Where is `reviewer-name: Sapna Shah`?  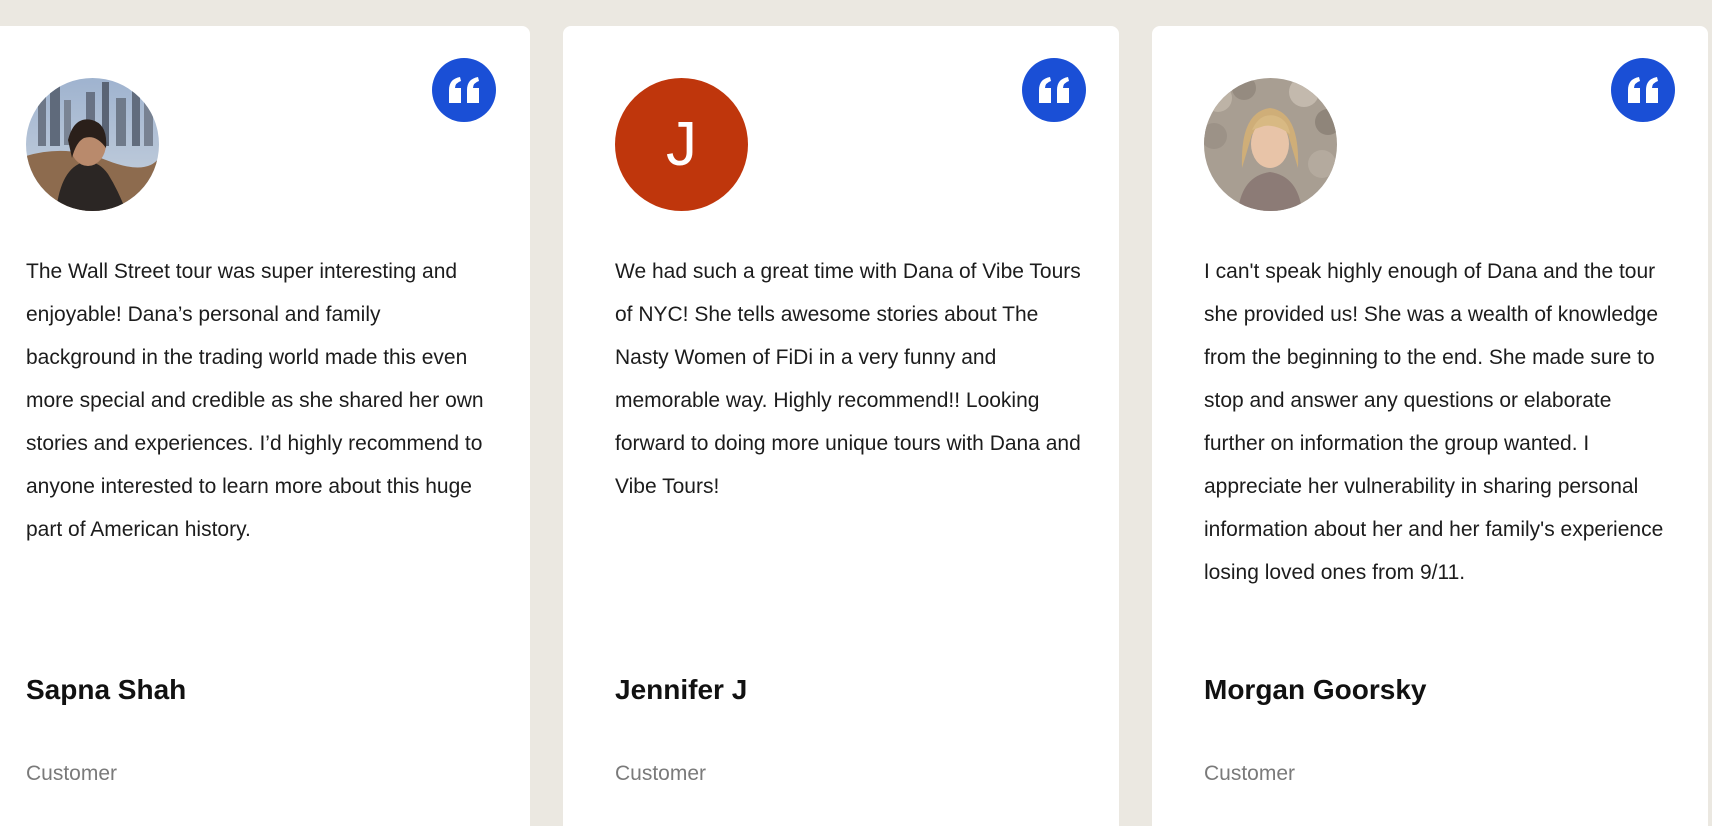
reviewer-name: Sapna Shah is located at coordinates (106, 689).